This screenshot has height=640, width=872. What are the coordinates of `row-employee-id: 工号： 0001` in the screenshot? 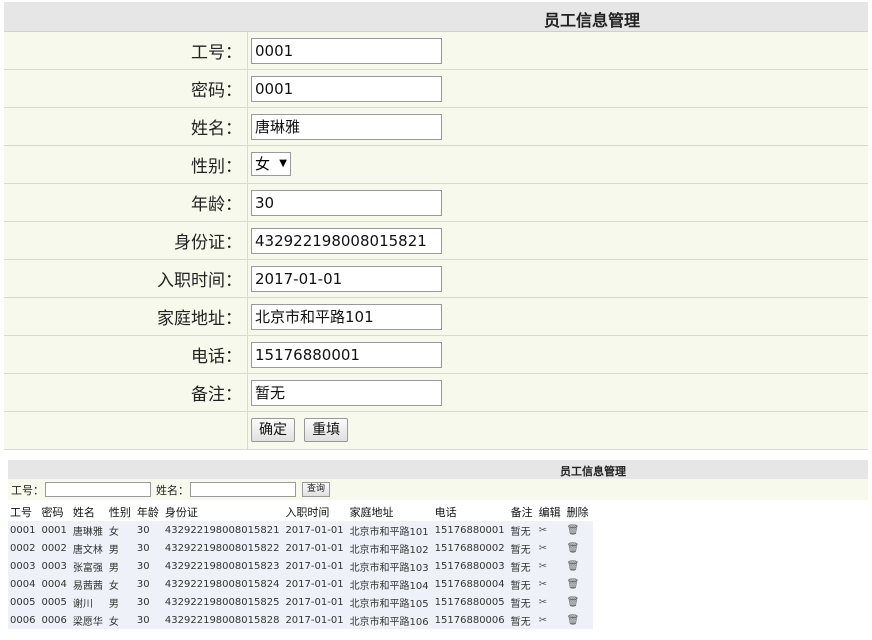 It's located at (436, 51).